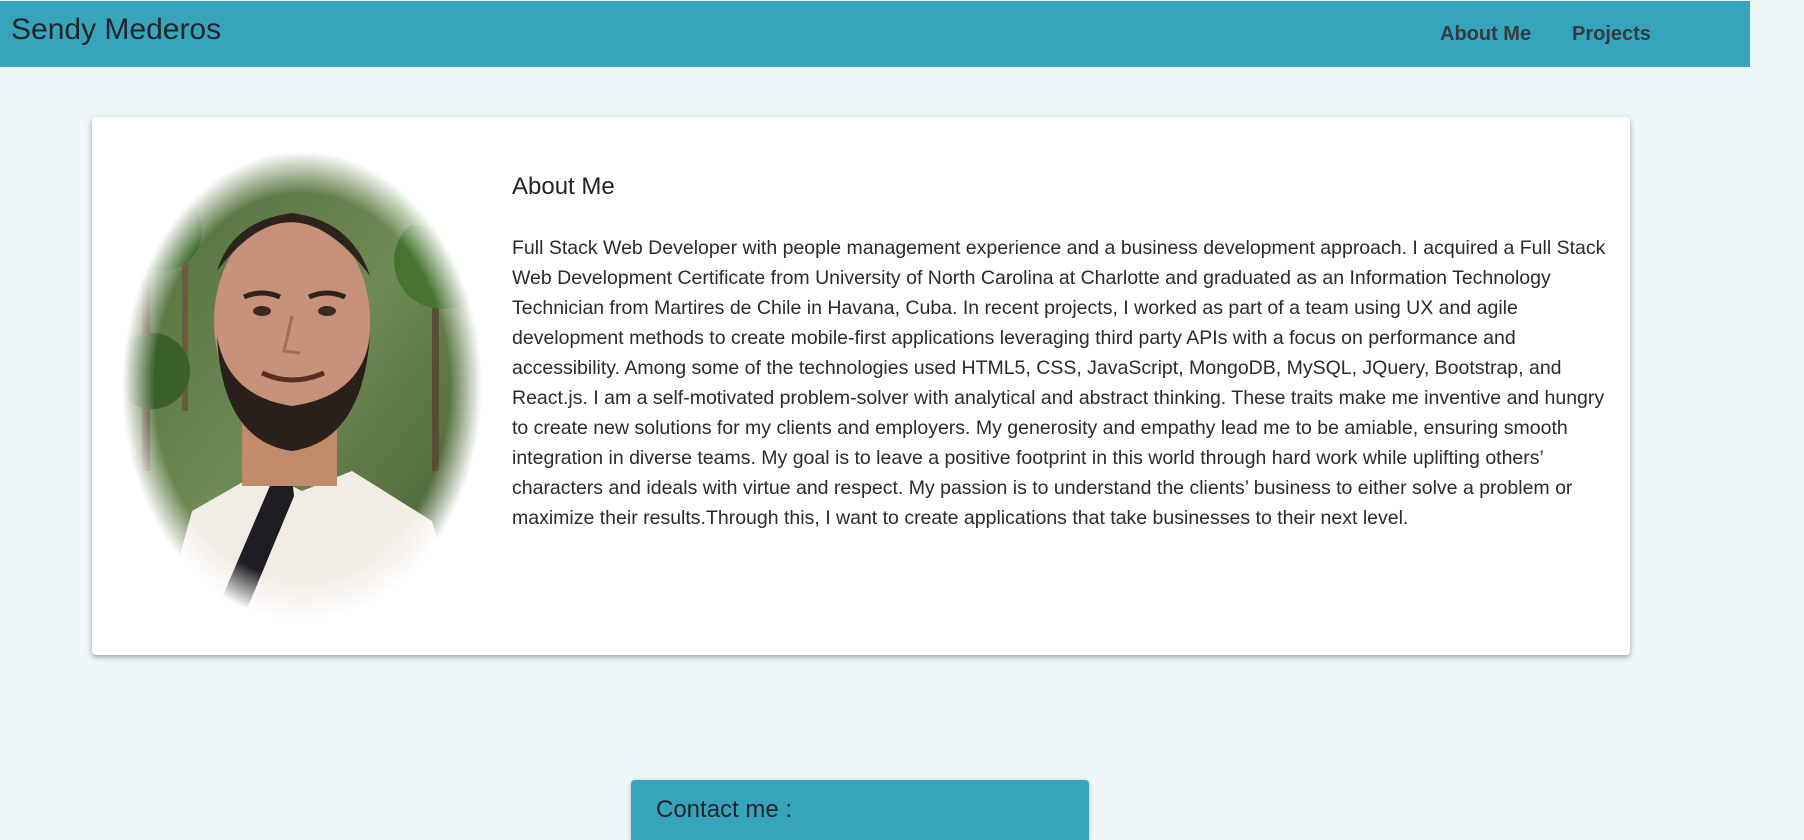  I want to click on navbar: Sendy Mederos About Me Projects, so click(875, 34).